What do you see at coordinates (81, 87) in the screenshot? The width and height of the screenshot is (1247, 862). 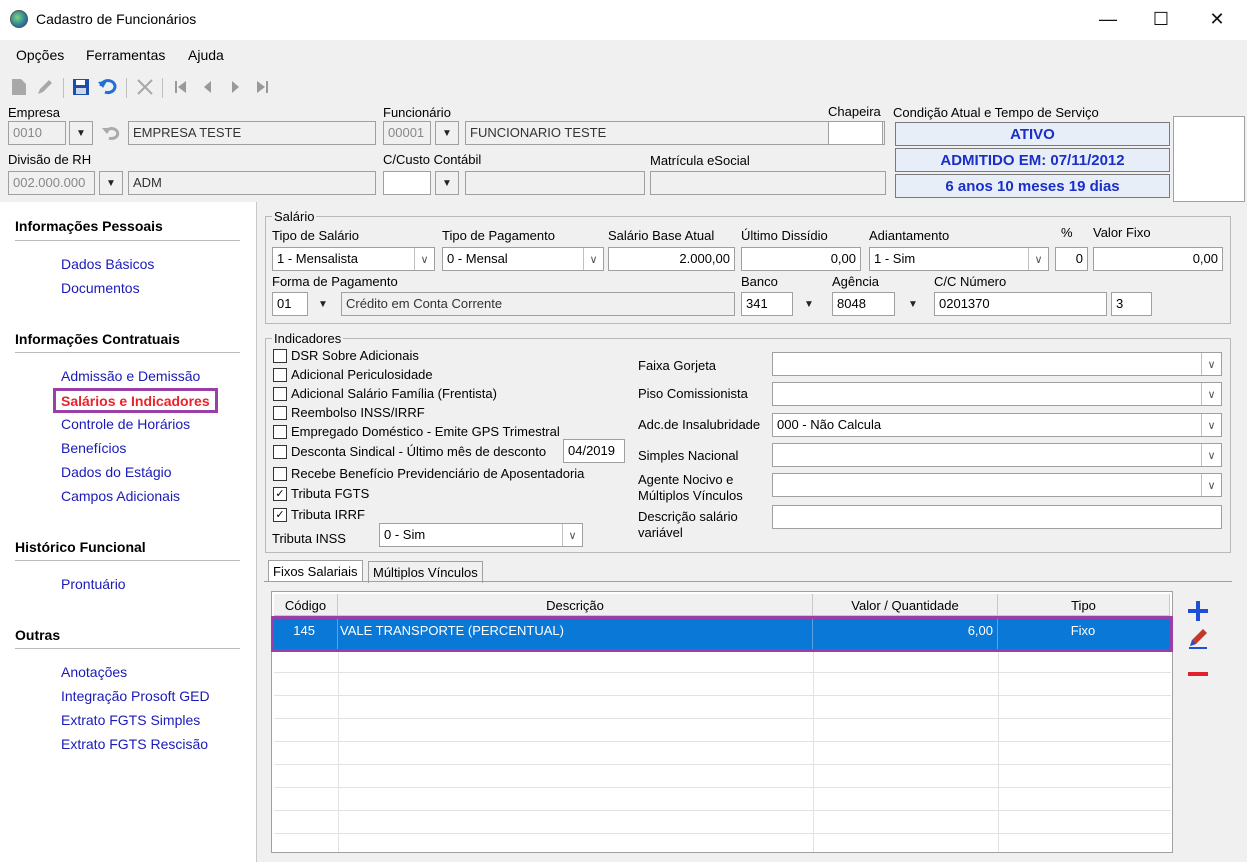 I see `save-icon` at bounding box center [81, 87].